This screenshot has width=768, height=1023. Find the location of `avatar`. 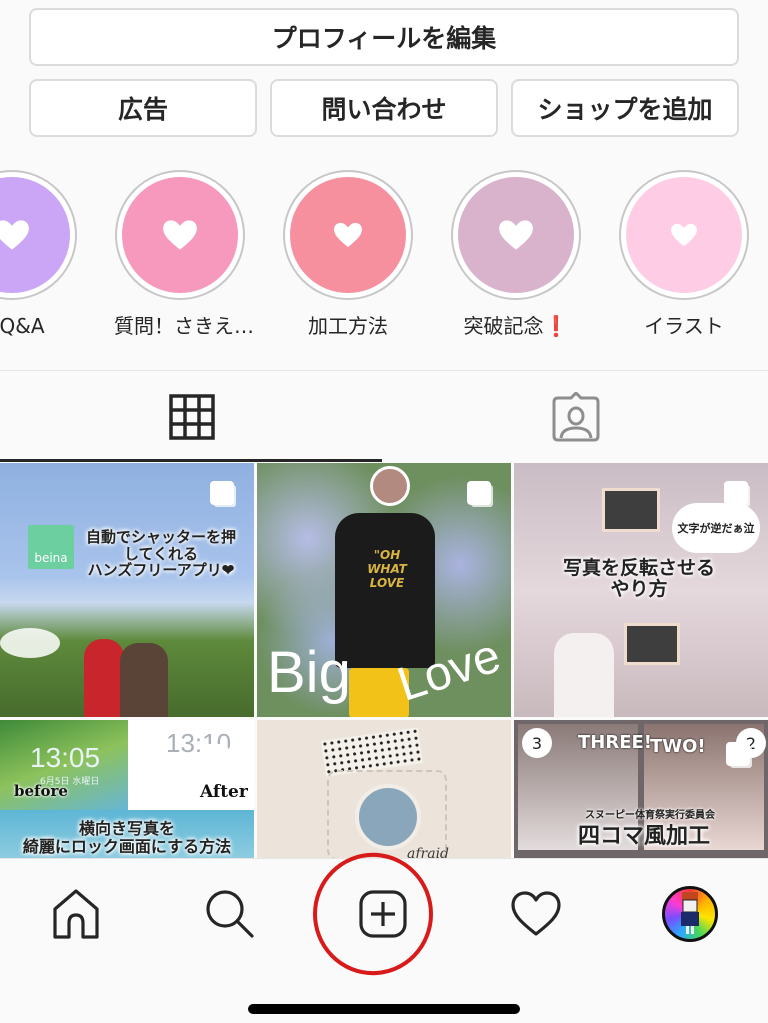

avatar is located at coordinates (690, 914).